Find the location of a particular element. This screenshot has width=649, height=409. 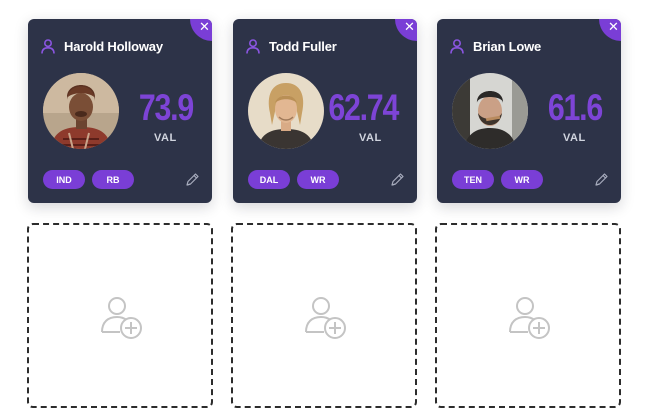

player-card-header: Brian Lowe is located at coordinates (495, 46).